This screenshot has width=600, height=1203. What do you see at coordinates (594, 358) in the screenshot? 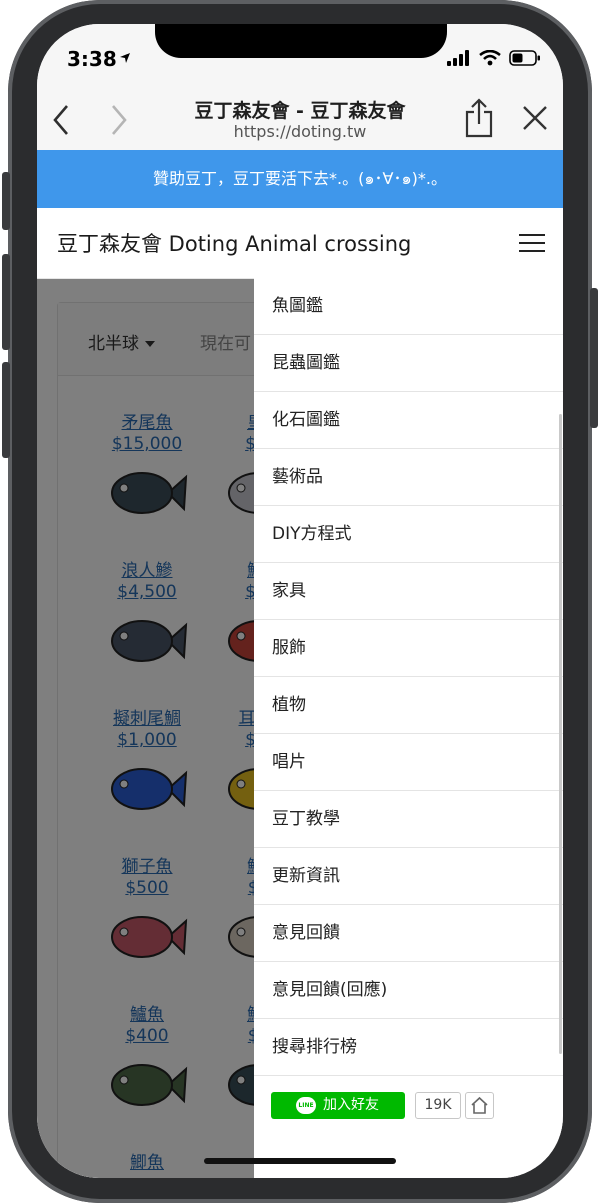
I see `power-button` at bounding box center [594, 358].